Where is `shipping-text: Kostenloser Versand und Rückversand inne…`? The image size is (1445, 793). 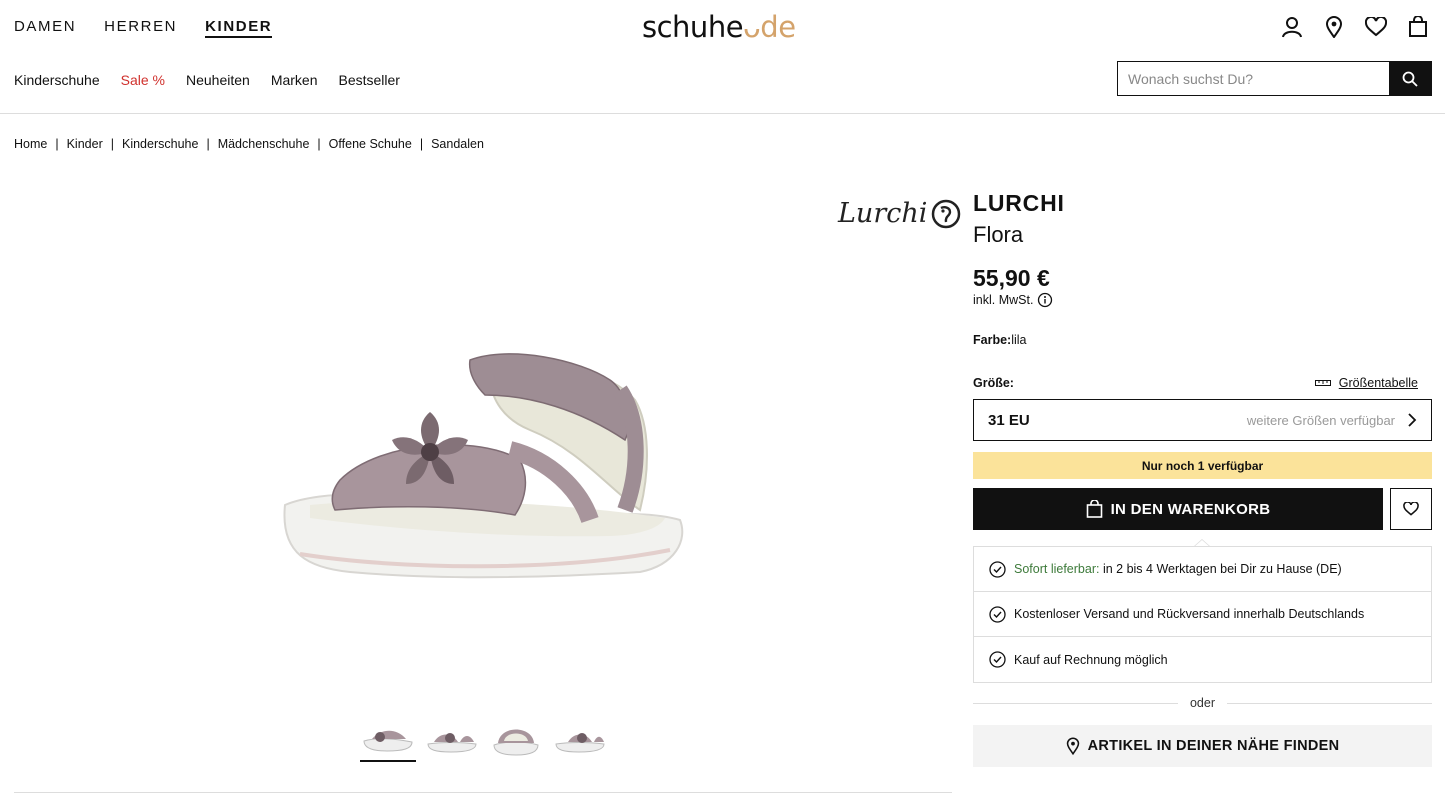 shipping-text: Kostenloser Versand und Rückversand inne… is located at coordinates (1189, 614).